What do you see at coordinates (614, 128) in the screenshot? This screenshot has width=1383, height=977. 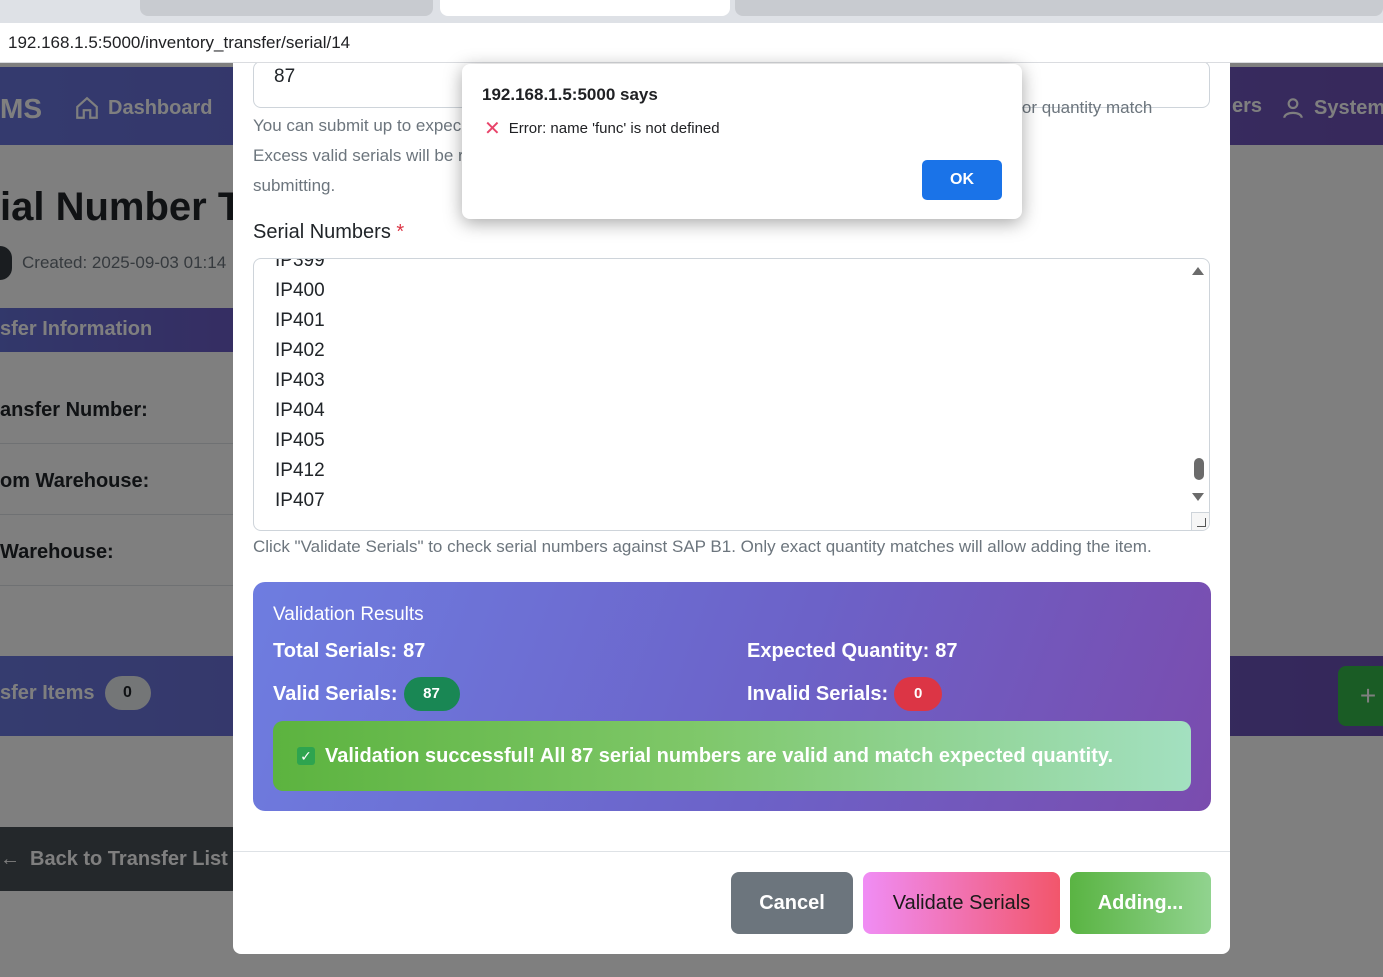 I see `alert-message-text: Error: name 'func' is not defined` at bounding box center [614, 128].